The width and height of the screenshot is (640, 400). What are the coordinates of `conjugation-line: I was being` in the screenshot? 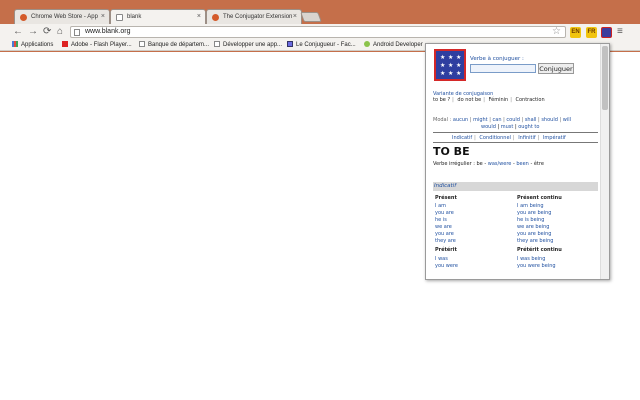 It's located at (531, 259).